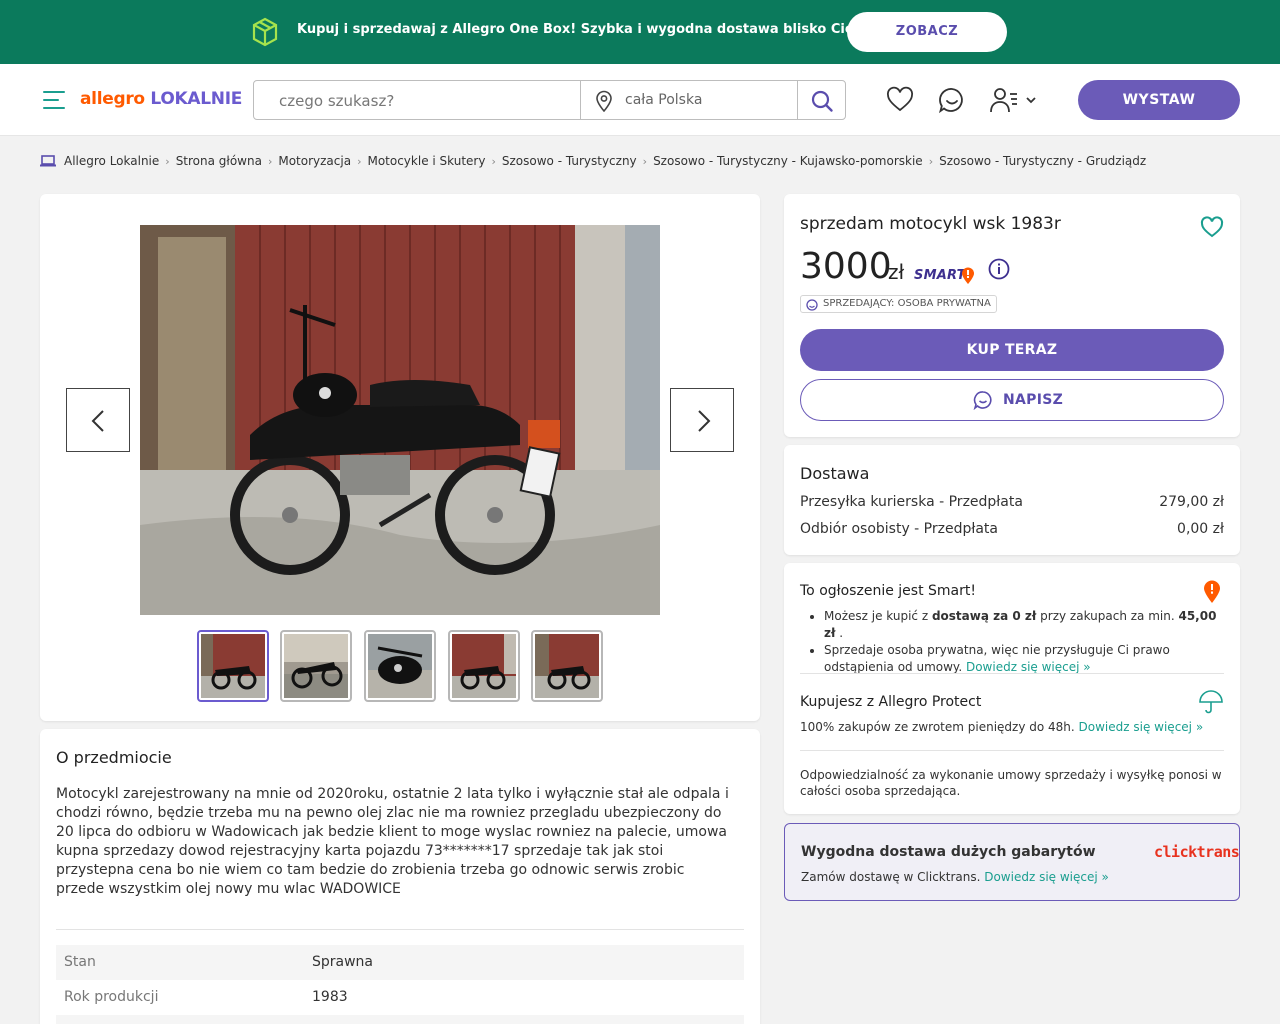 The height and width of the screenshot is (1024, 1280). I want to click on smart-label: SMART, so click(940, 275).